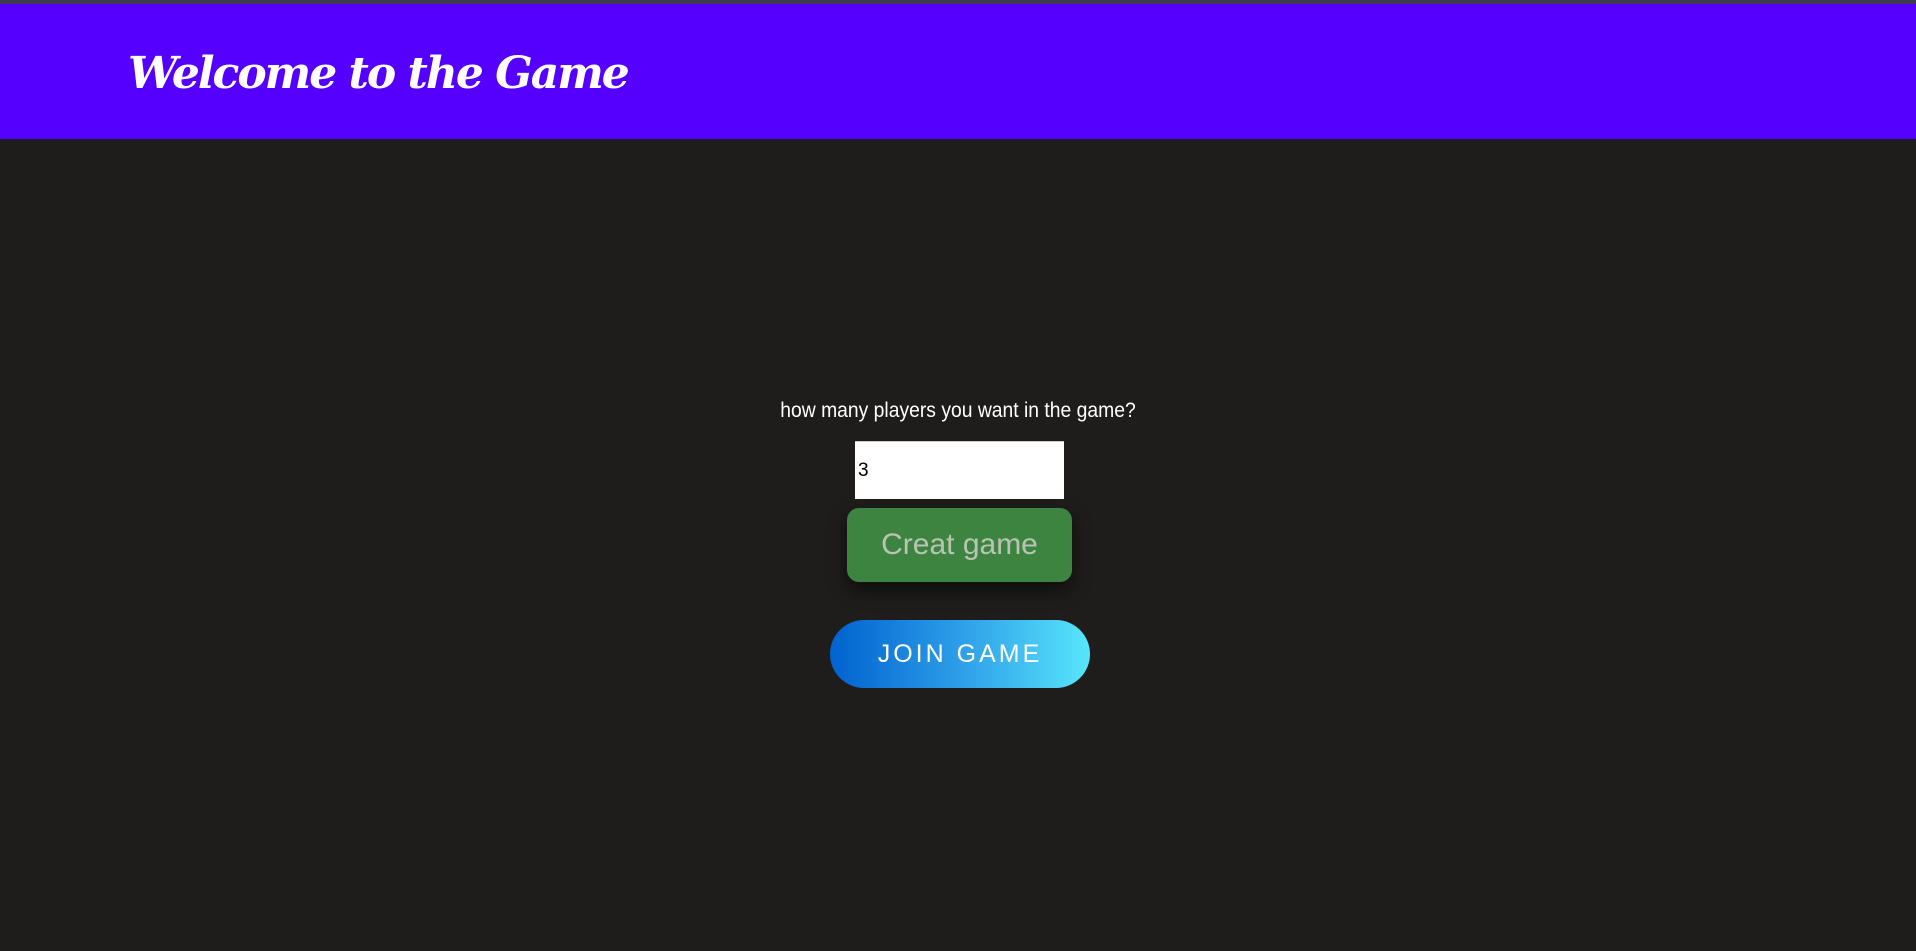 The image size is (1916, 951). I want to click on create-game-button: Creat game, so click(959, 545).